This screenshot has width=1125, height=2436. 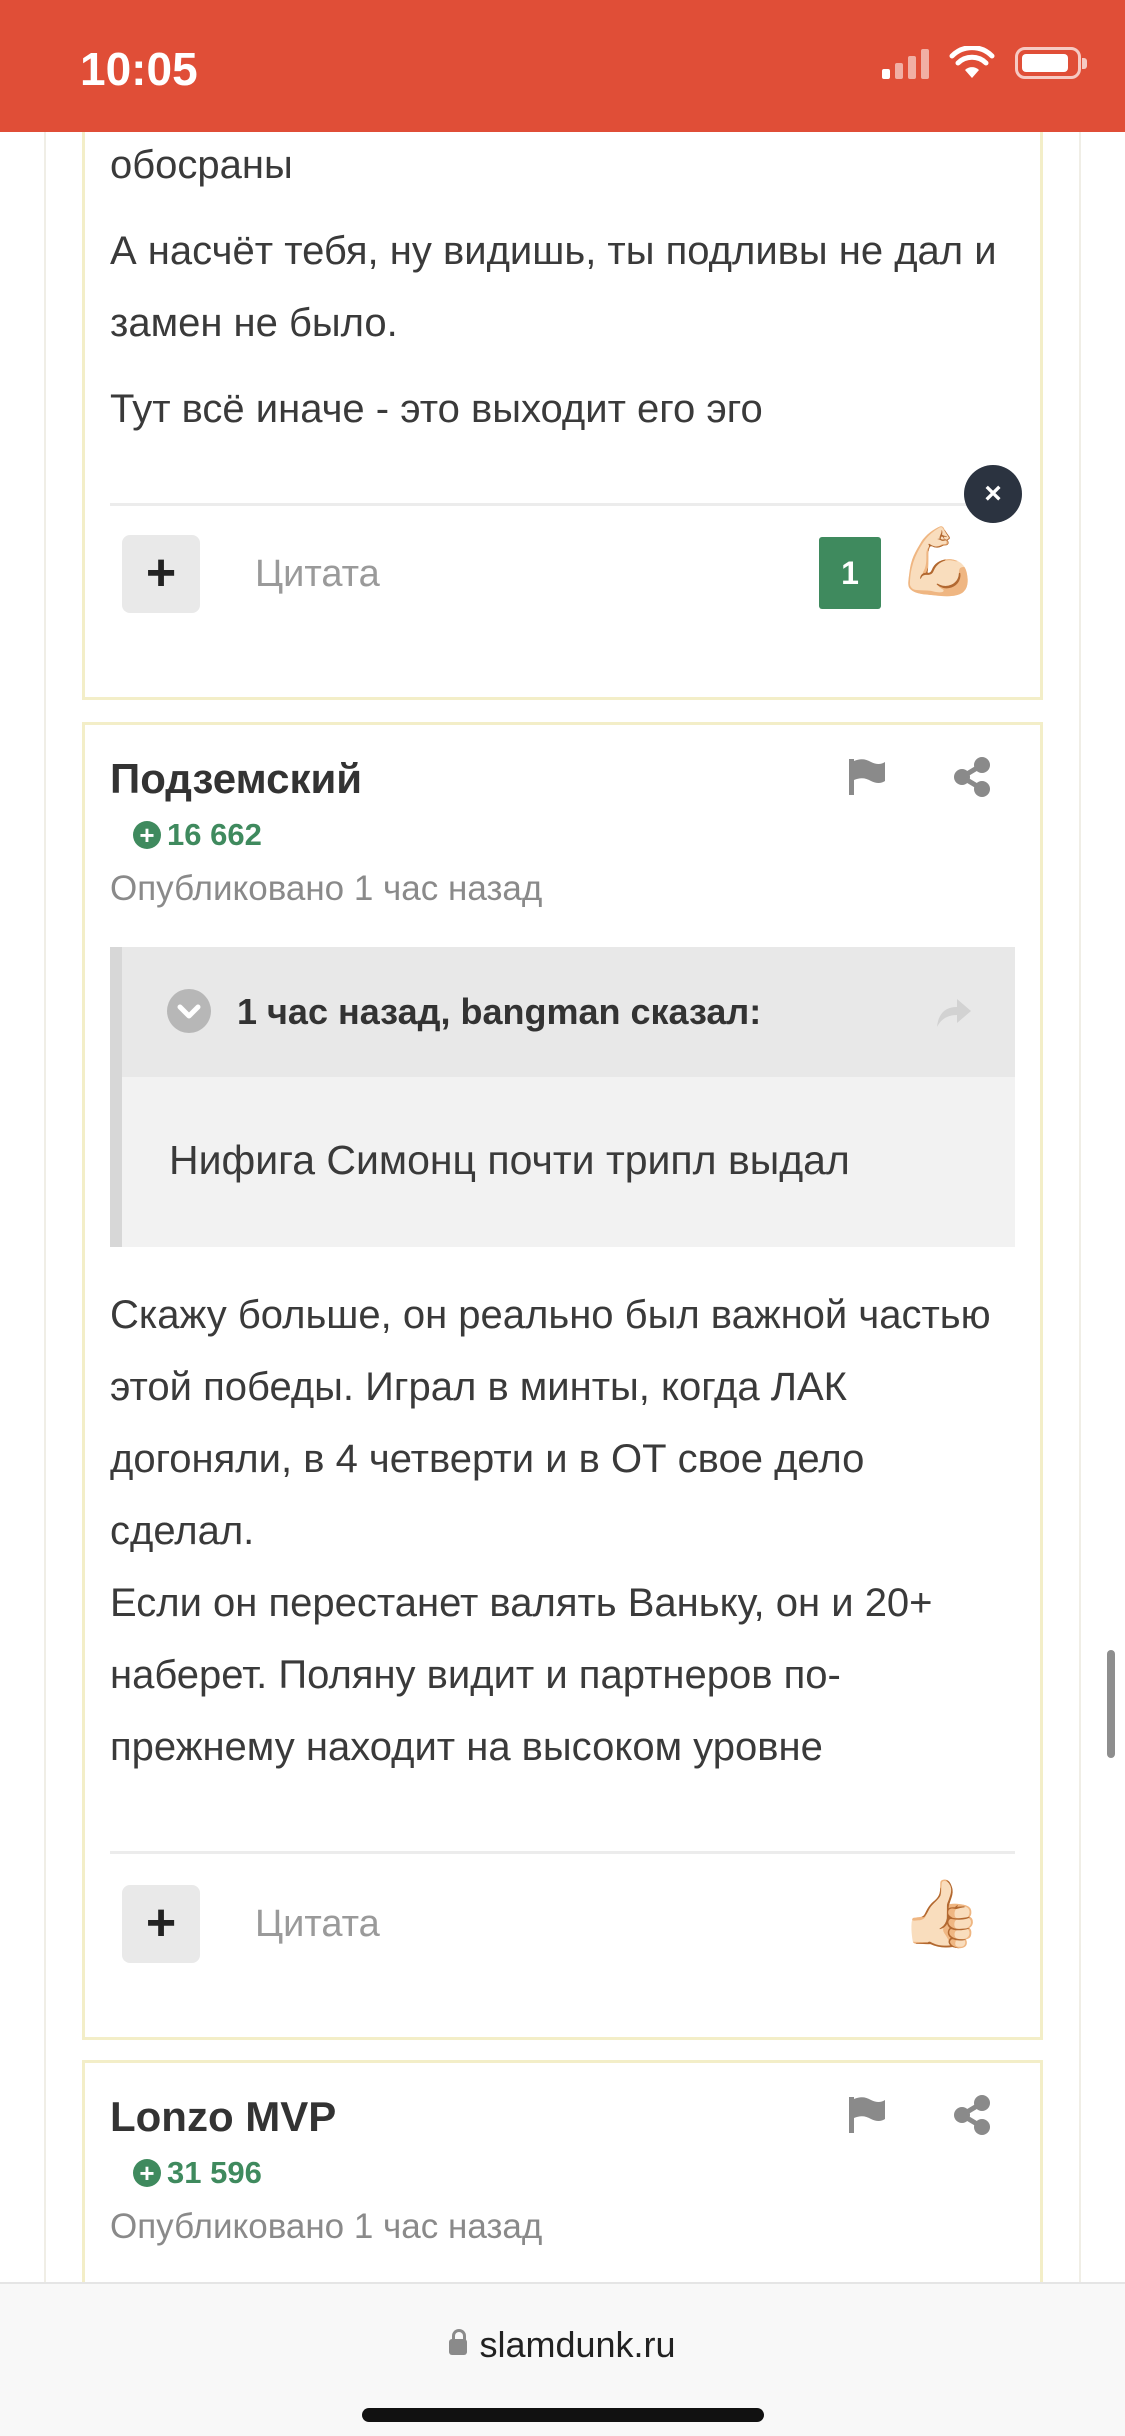 I want to click on reputation-badge: + 31 596, so click(x=197, y=2173).